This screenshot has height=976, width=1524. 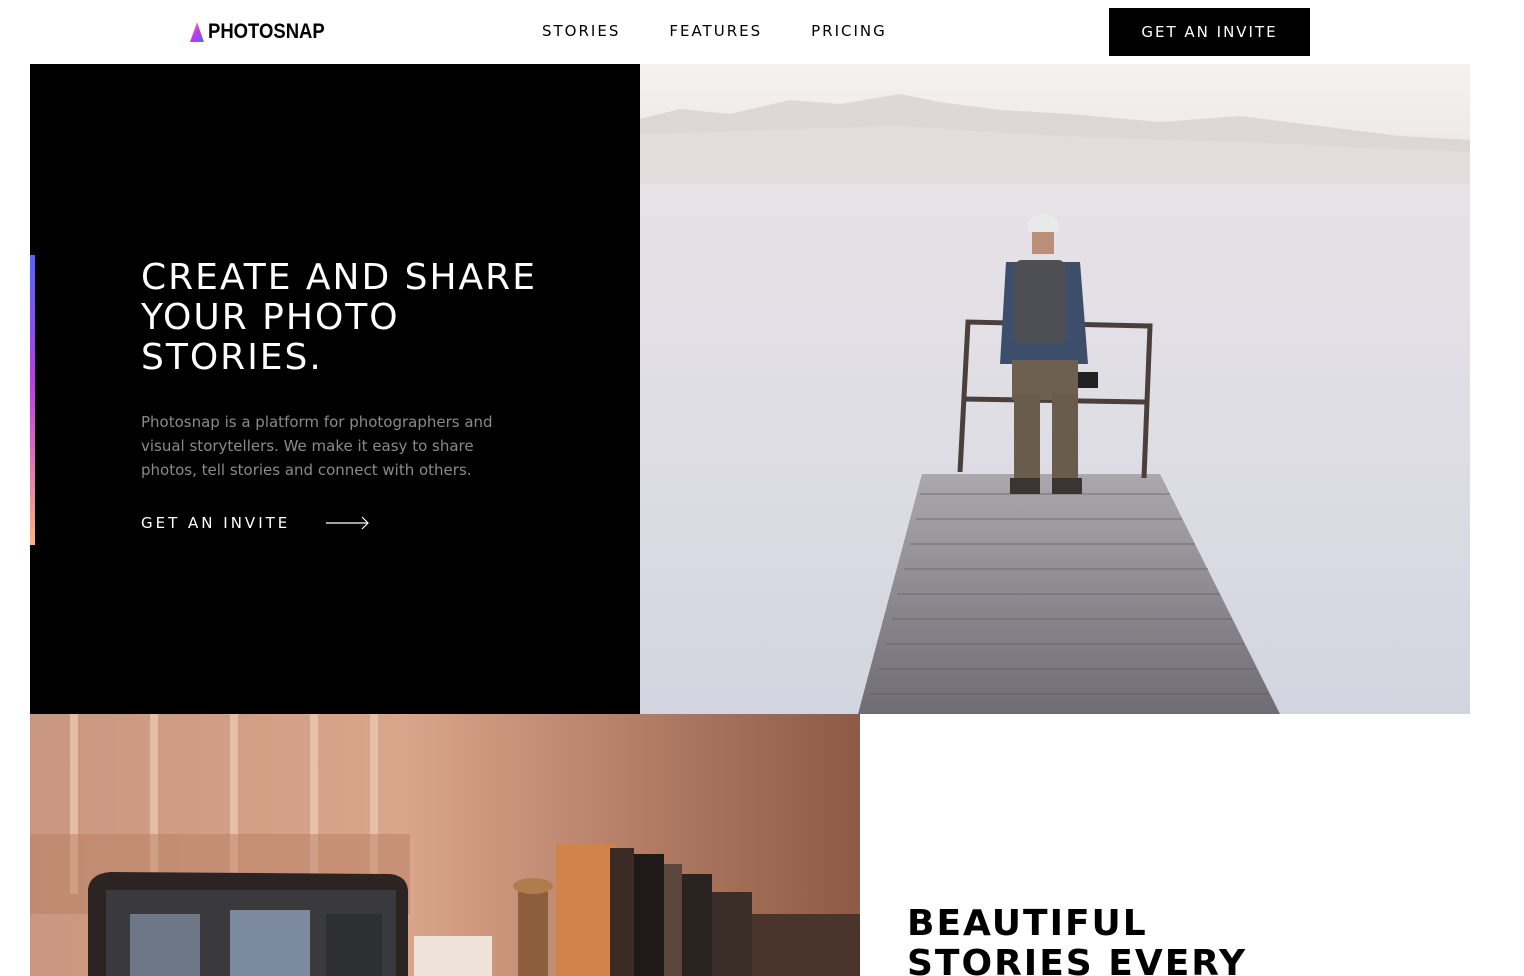 I want to click on arrow-right-icon, so click(x=348, y=523).